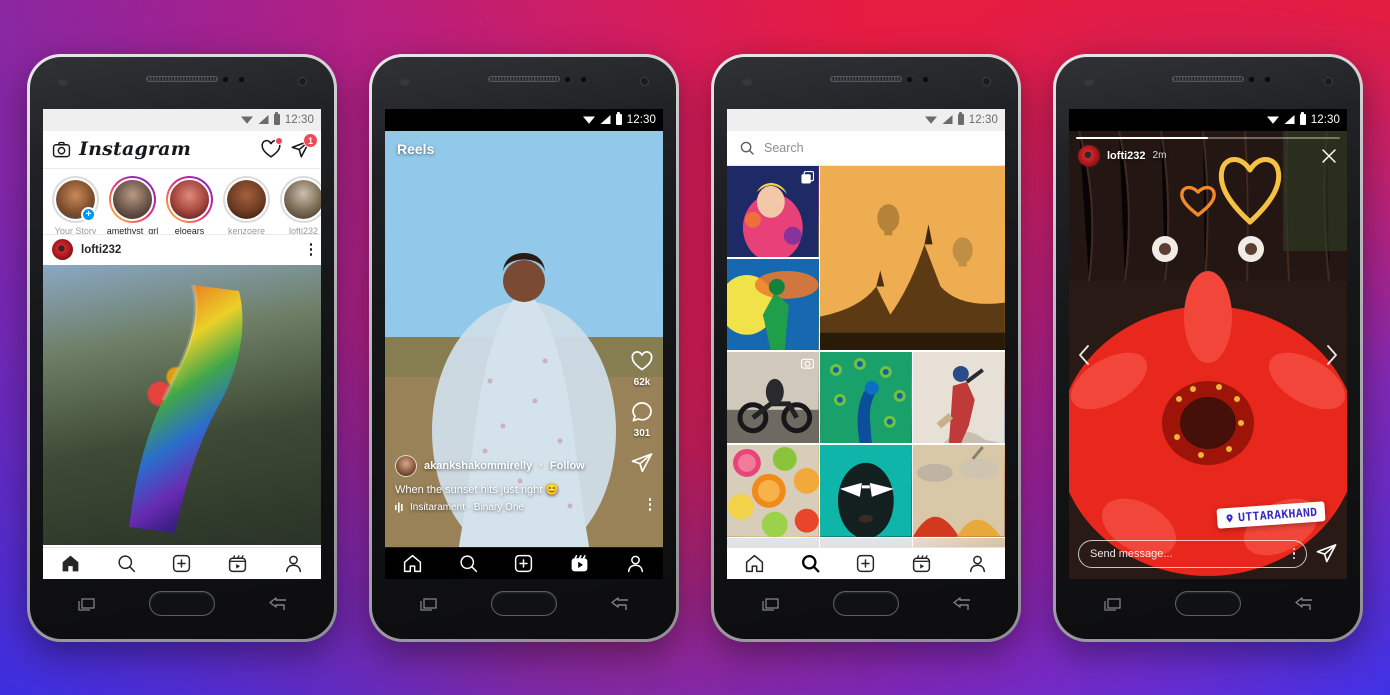 The height and width of the screenshot is (695, 1390). I want to click on add-story-icon: +, so click(88, 214).